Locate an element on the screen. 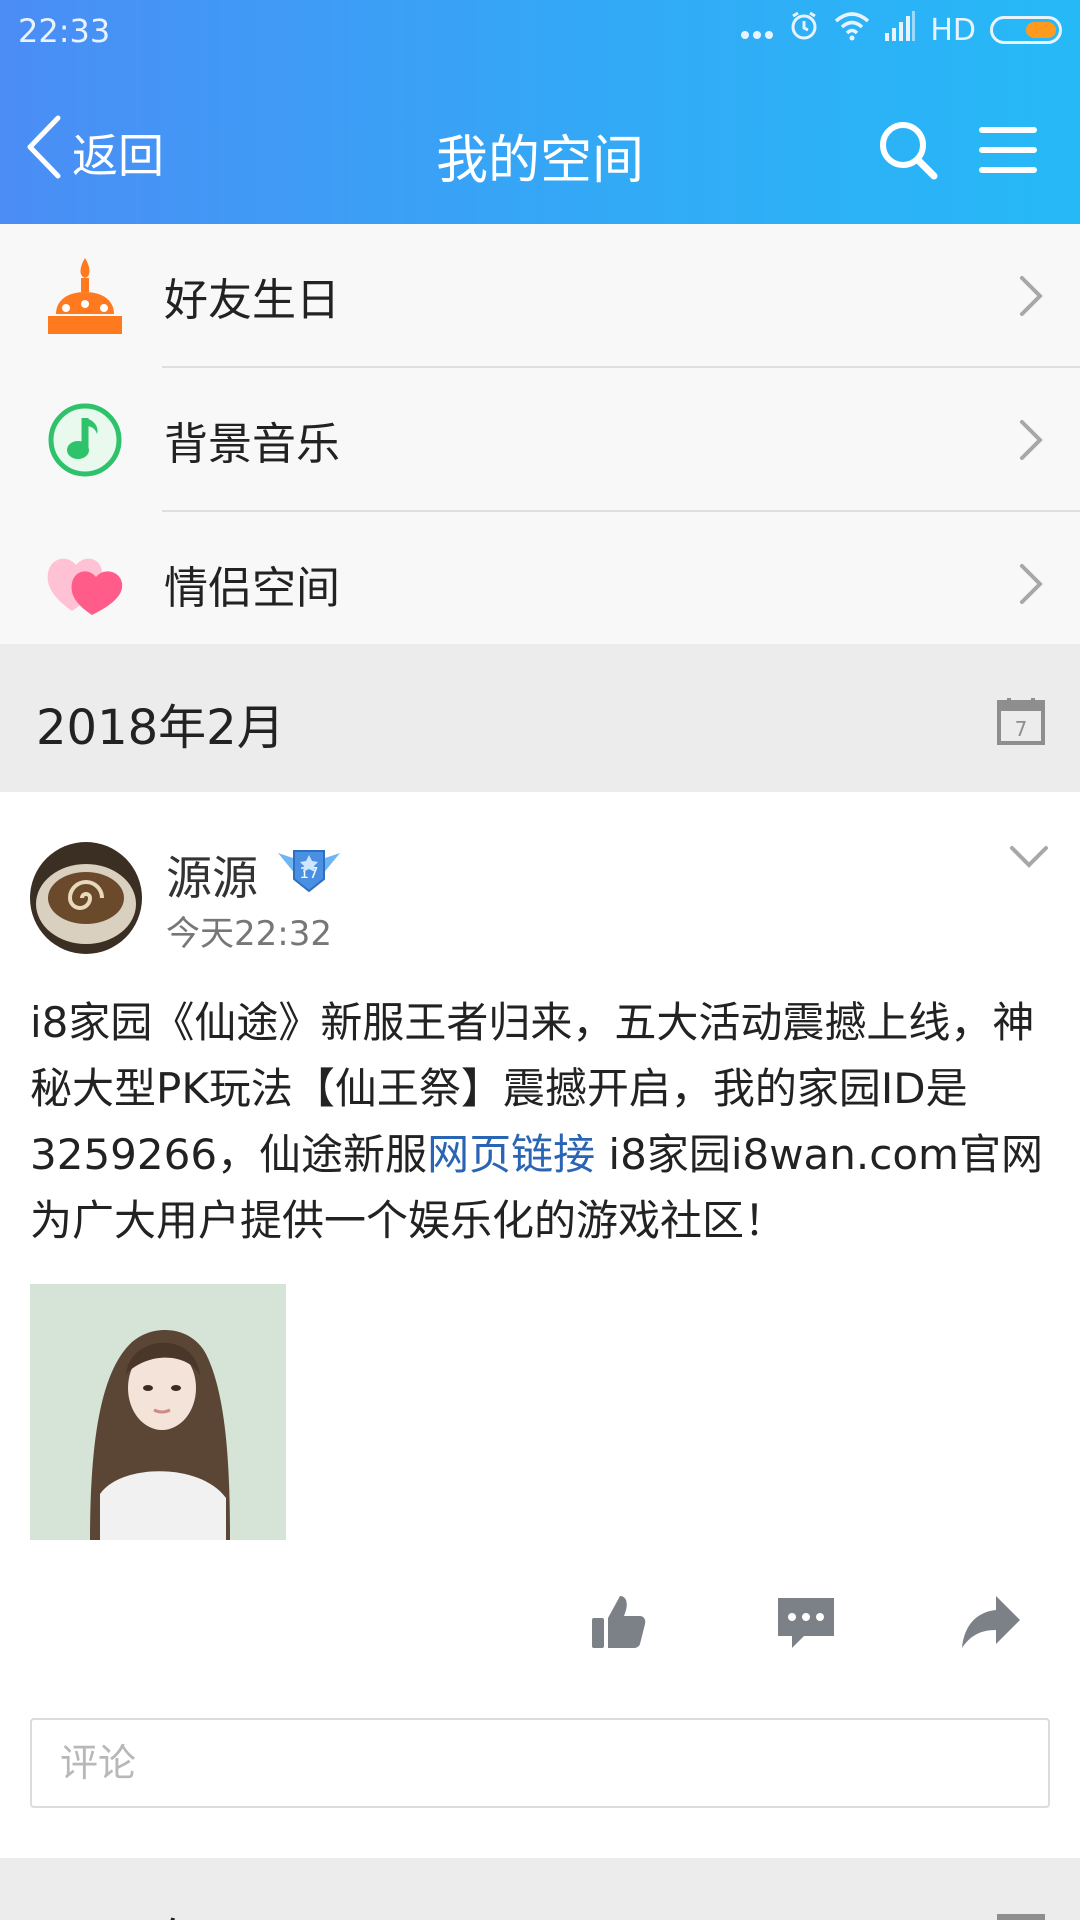 The height and width of the screenshot is (1920, 1080). alarm-icon is located at coordinates (804, 30).